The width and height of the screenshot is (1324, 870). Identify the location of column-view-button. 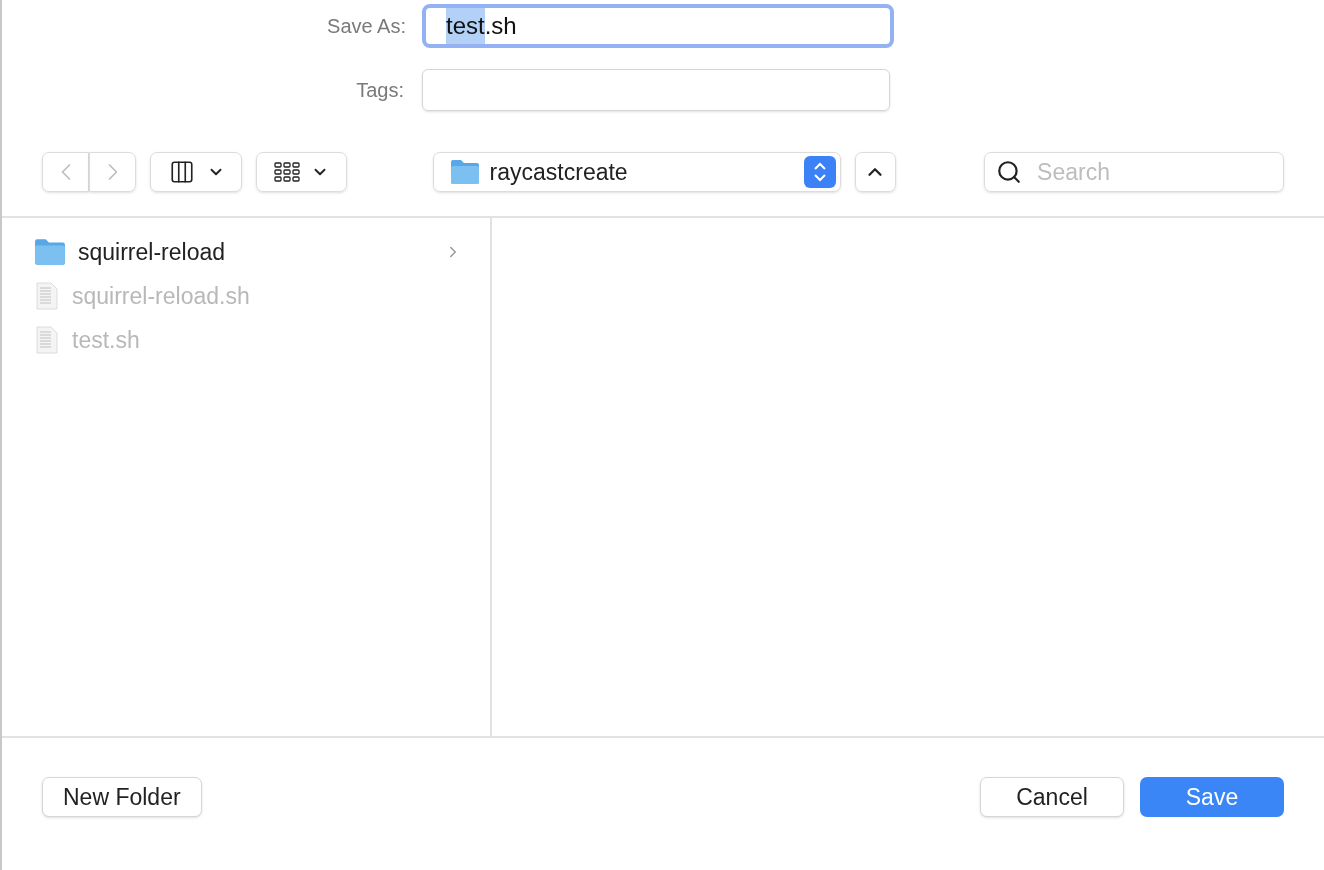
(196, 172).